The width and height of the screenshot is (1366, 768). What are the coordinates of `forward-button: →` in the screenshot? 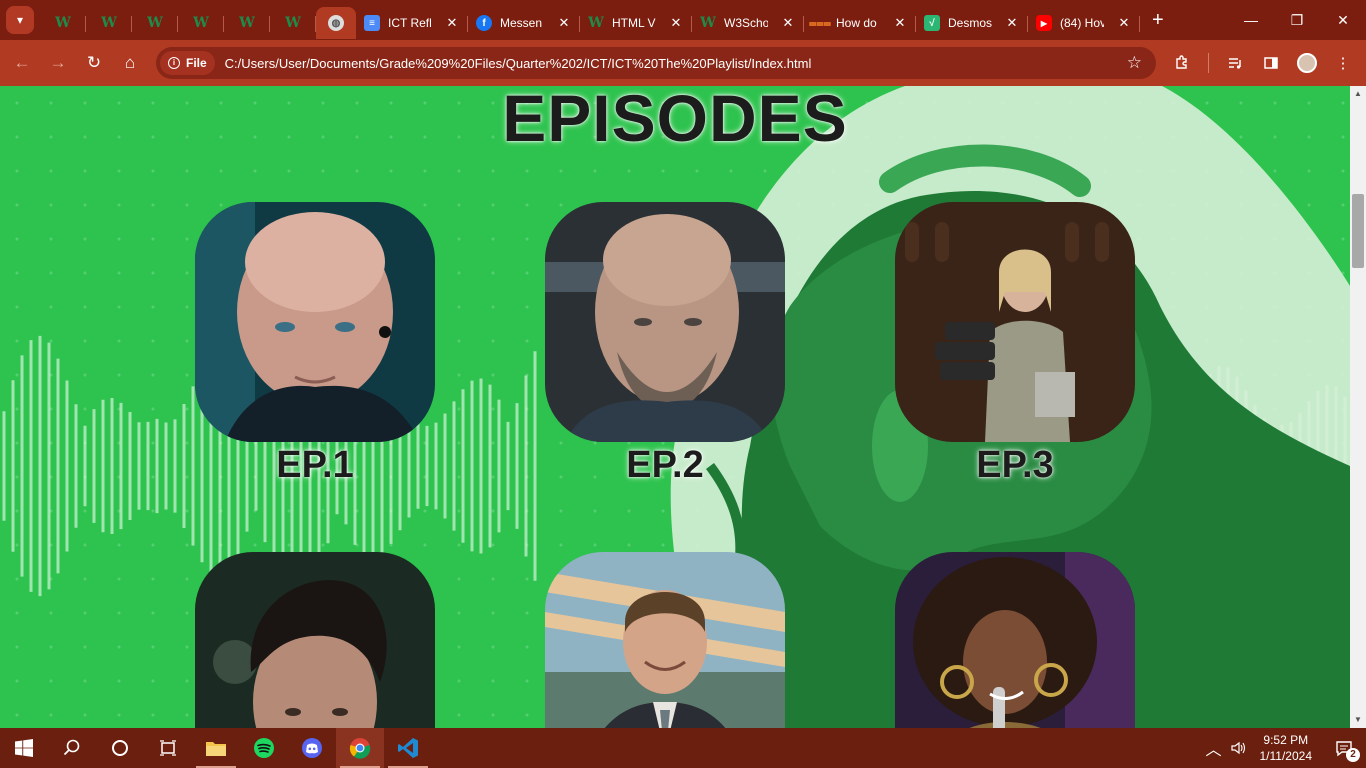 It's located at (58, 63).